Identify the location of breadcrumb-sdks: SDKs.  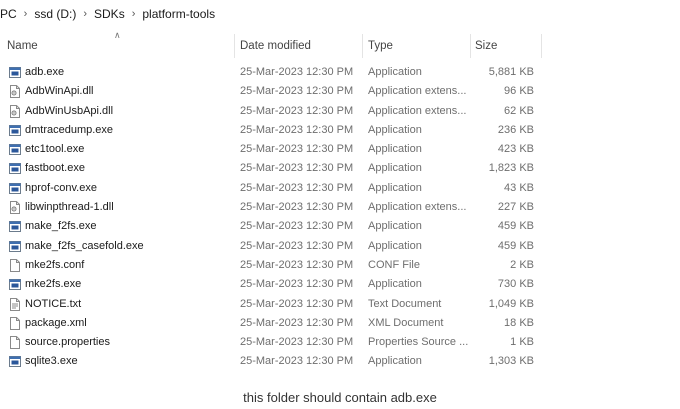
(109, 14).